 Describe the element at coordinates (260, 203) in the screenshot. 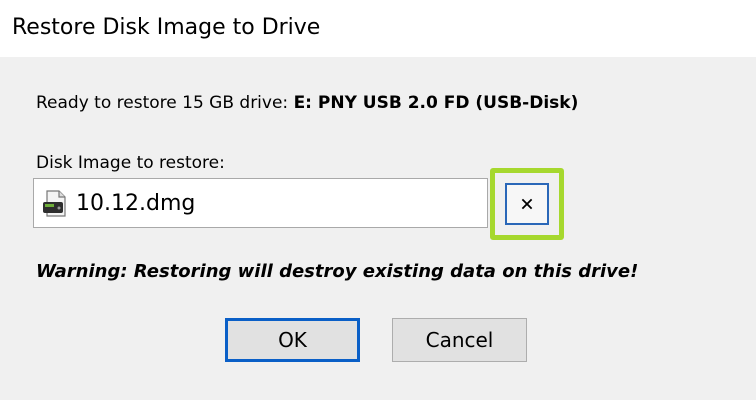

I see `disk-image-field: 10.12.dmg` at that location.